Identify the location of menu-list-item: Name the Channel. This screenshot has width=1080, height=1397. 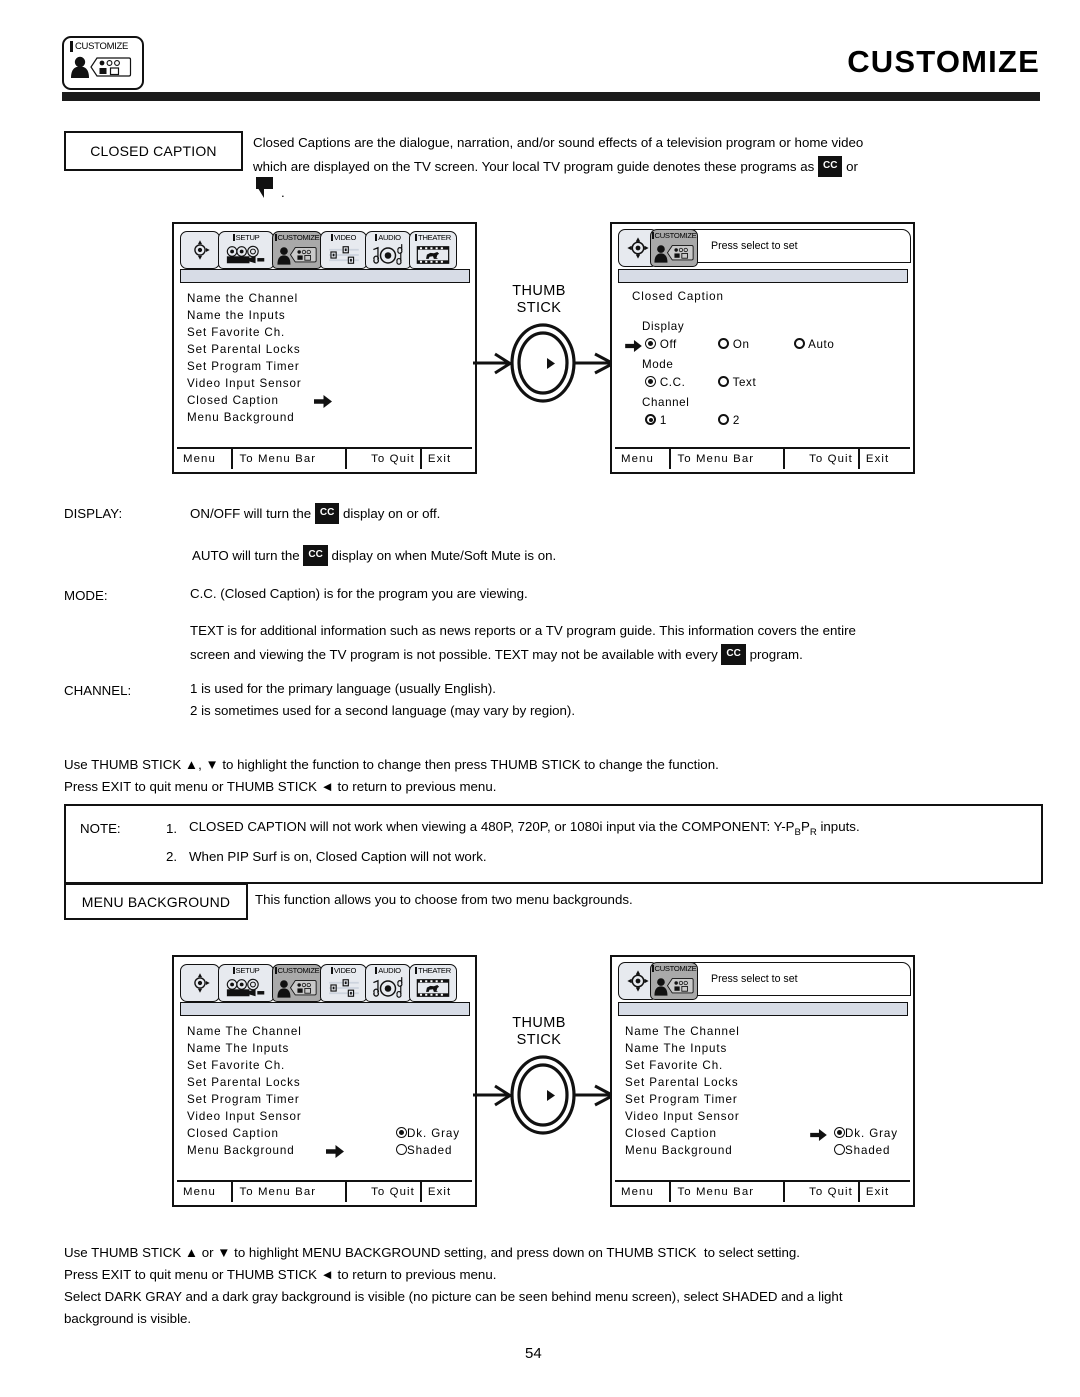
(244, 298).